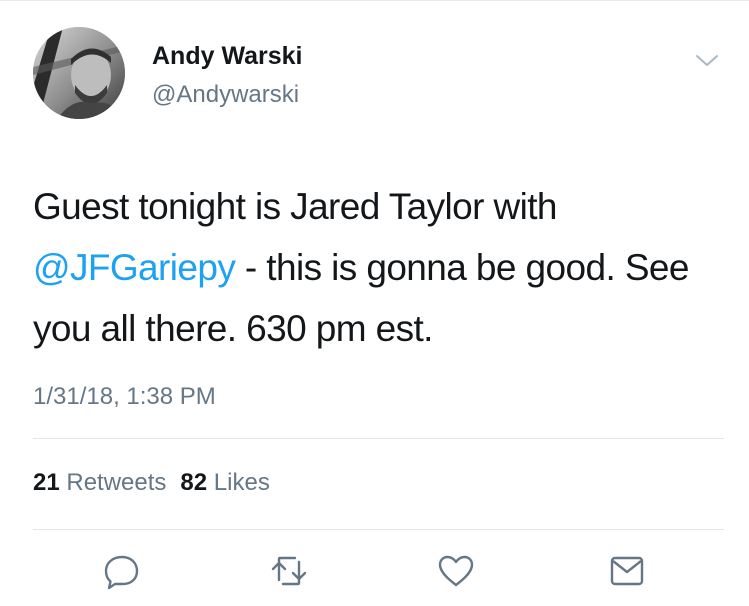 The width and height of the screenshot is (749, 606). Describe the element at coordinates (194, 482) in the screenshot. I see `likes-count: 82` at that location.